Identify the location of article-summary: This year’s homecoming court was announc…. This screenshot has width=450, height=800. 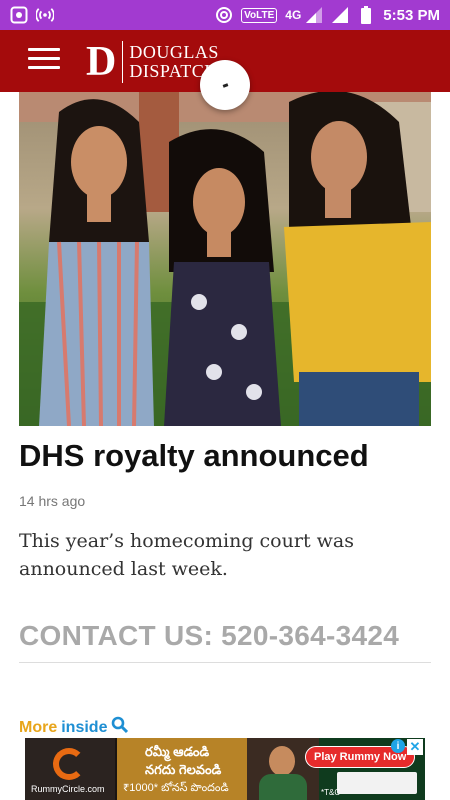
(186, 555).